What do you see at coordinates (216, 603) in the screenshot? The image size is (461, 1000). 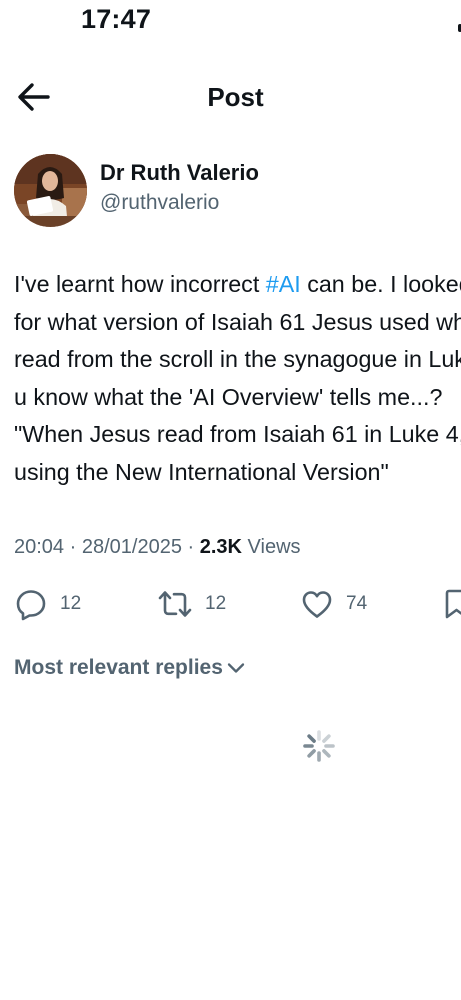 I see `repost-count: 12` at bounding box center [216, 603].